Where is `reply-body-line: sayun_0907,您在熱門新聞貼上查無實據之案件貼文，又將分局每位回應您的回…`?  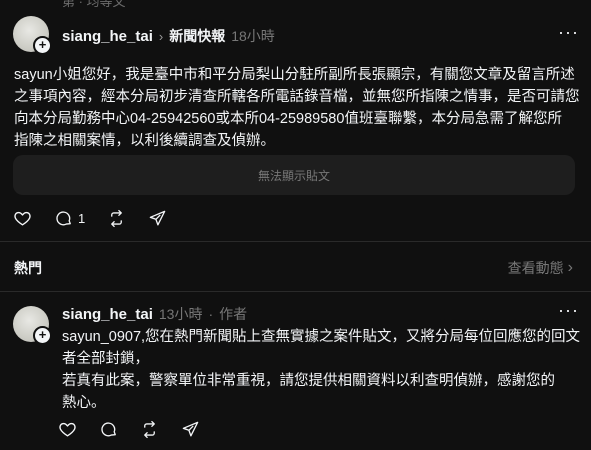 reply-body-line: sayun_0907,您在熱門新聞貼上查無實據之案件貼文，又將分局每位回應您的回… is located at coordinates (321, 337).